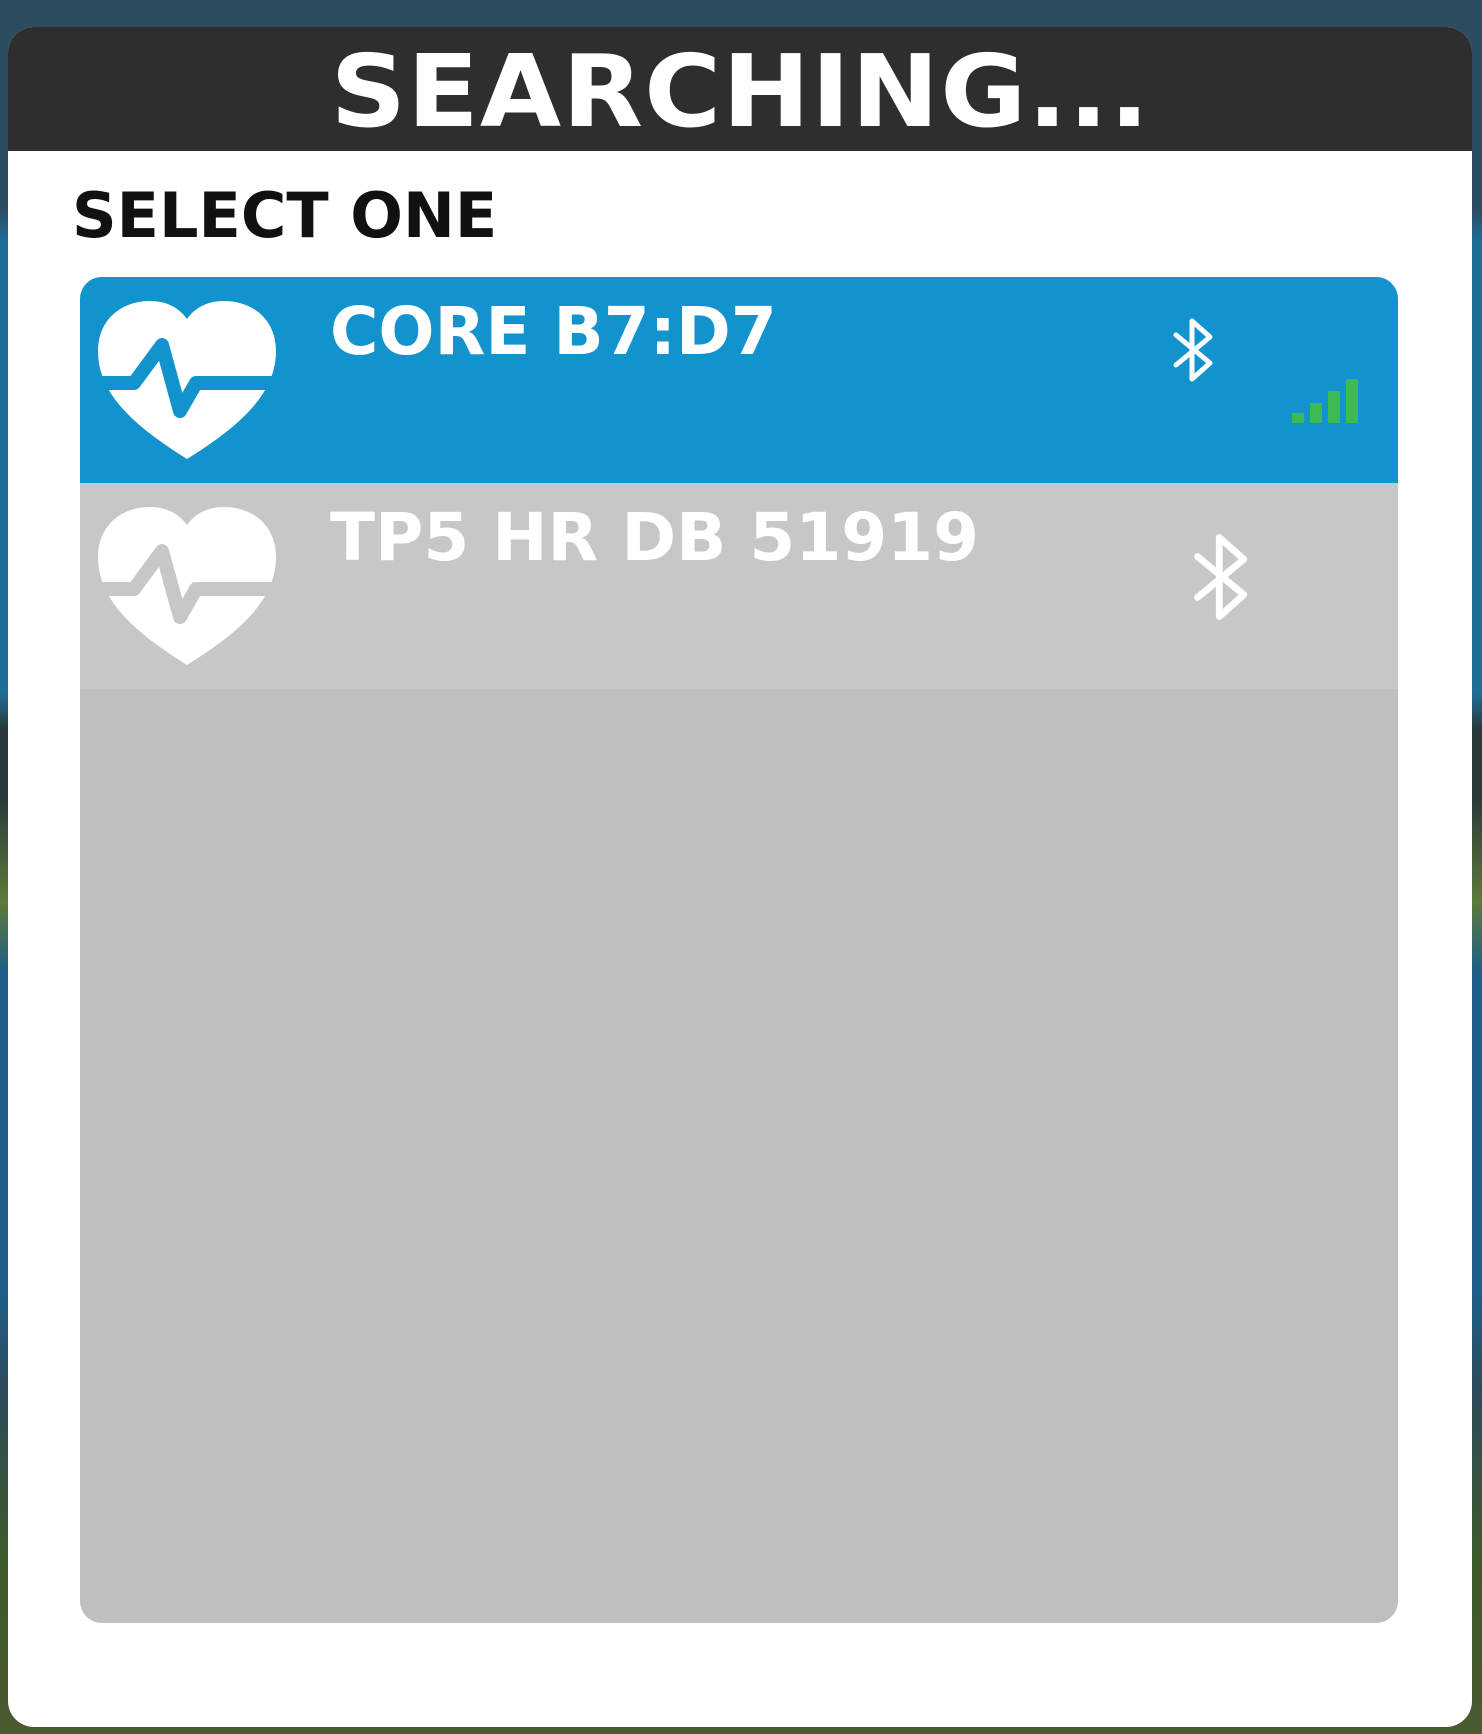 This screenshot has width=1482, height=1734. What do you see at coordinates (739, 380) in the screenshot?
I see `device-row-core-b7-d7: CORE B7:D7` at bounding box center [739, 380].